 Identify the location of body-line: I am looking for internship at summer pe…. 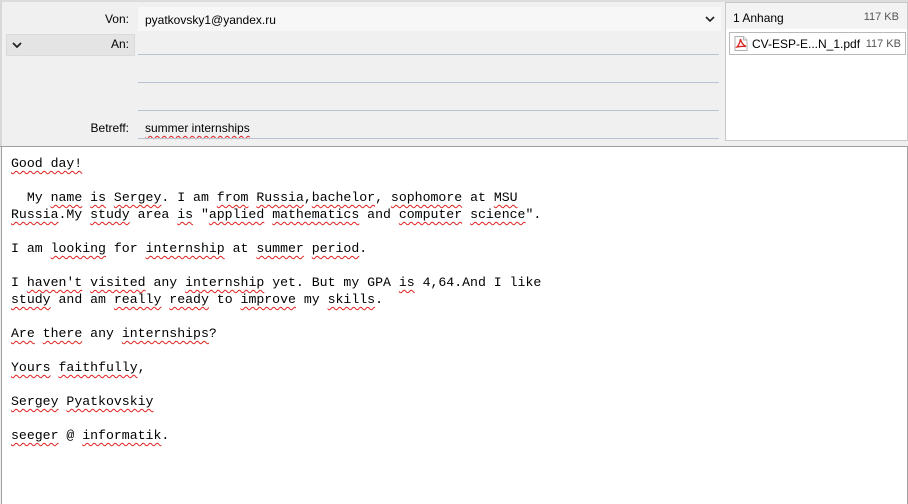
(189, 248).